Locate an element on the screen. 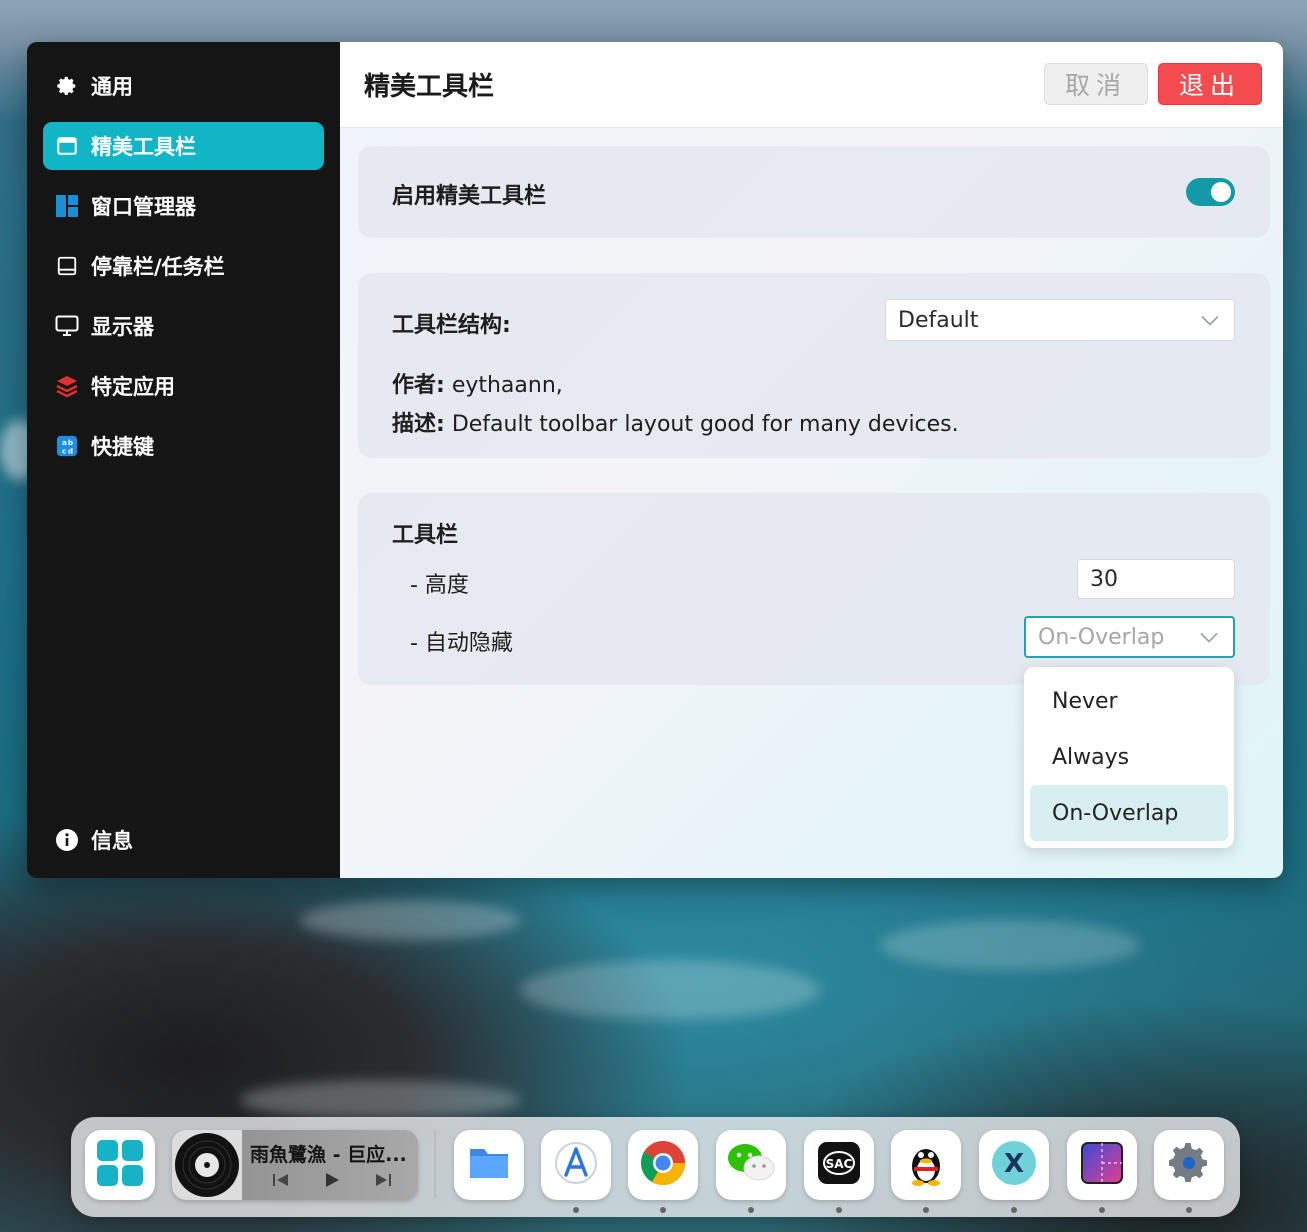 The height and width of the screenshot is (1232, 1307). exit-button: 退出 is located at coordinates (1210, 84).